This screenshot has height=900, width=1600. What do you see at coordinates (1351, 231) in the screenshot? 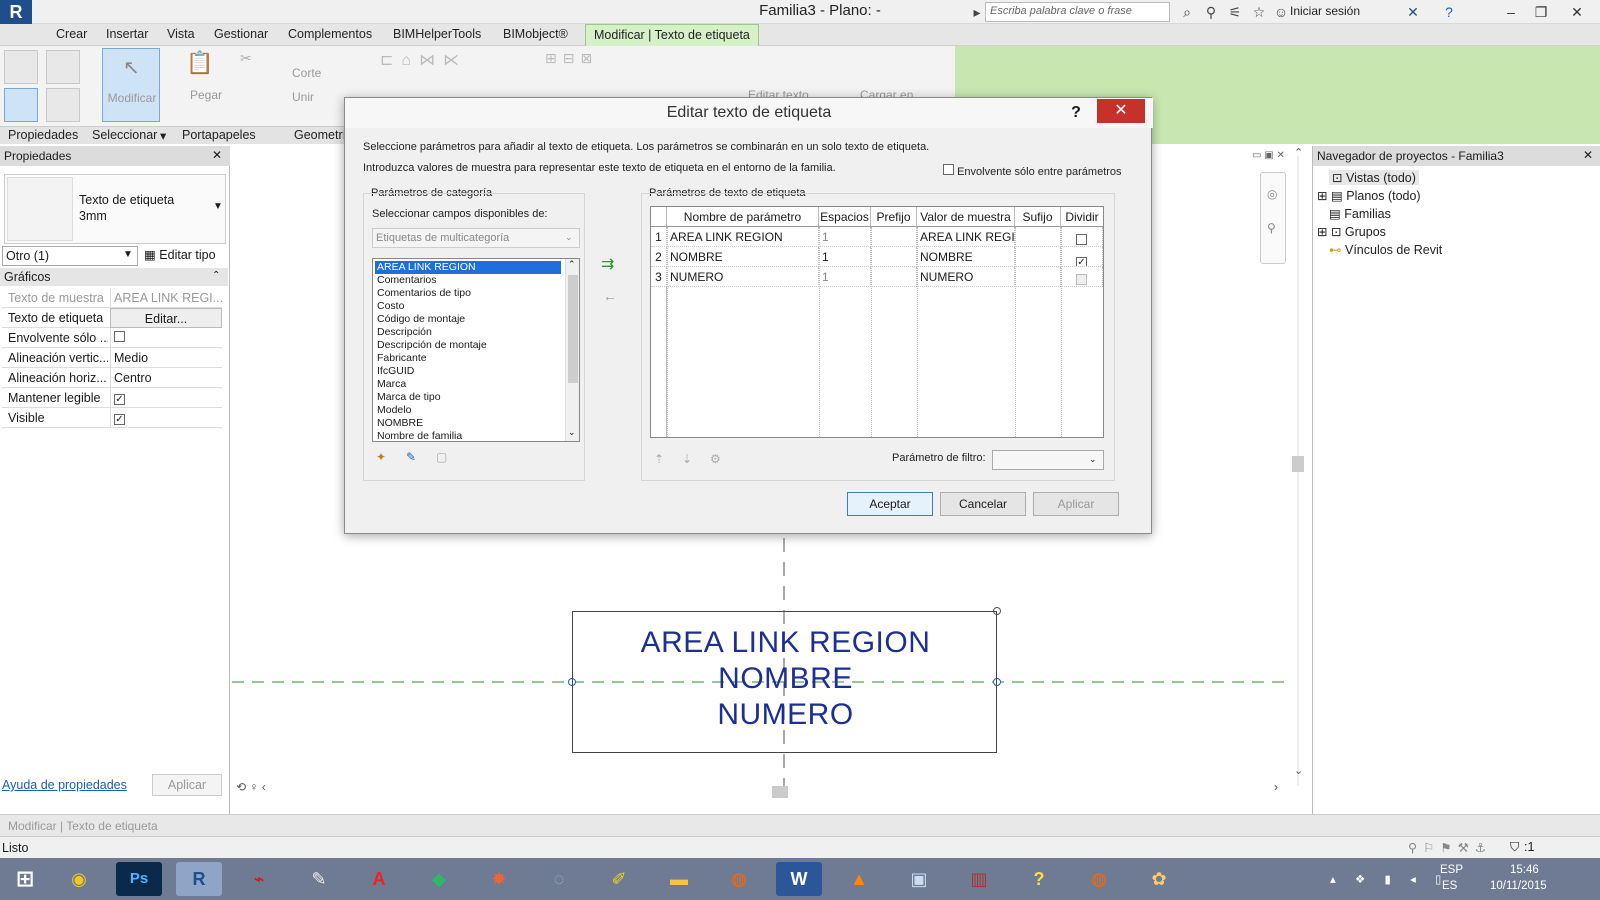
I see `tree-item-groups: ⊞ ⊡ Grupos` at bounding box center [1351, 231].